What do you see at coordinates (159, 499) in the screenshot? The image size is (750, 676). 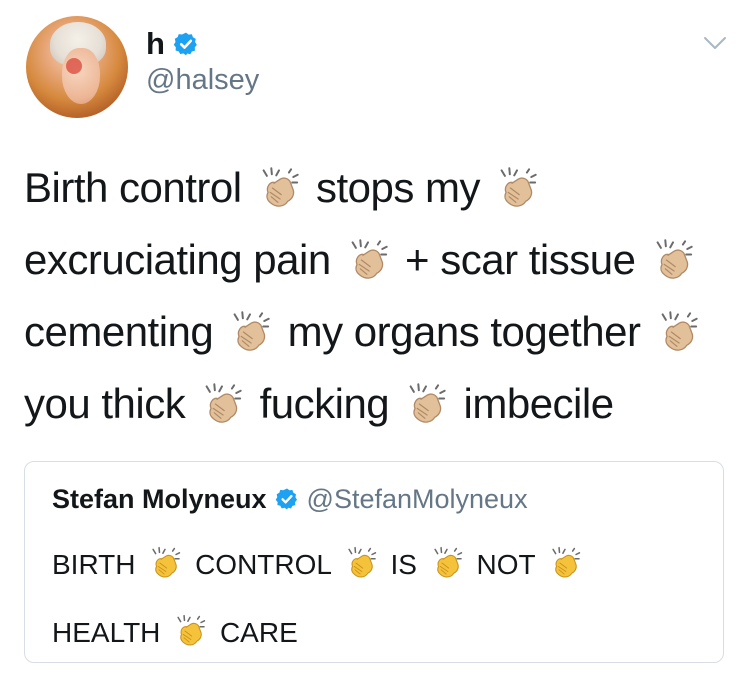 I see `quoted-display-name: Stefan Molyneux` at bounding box center [159, 499].